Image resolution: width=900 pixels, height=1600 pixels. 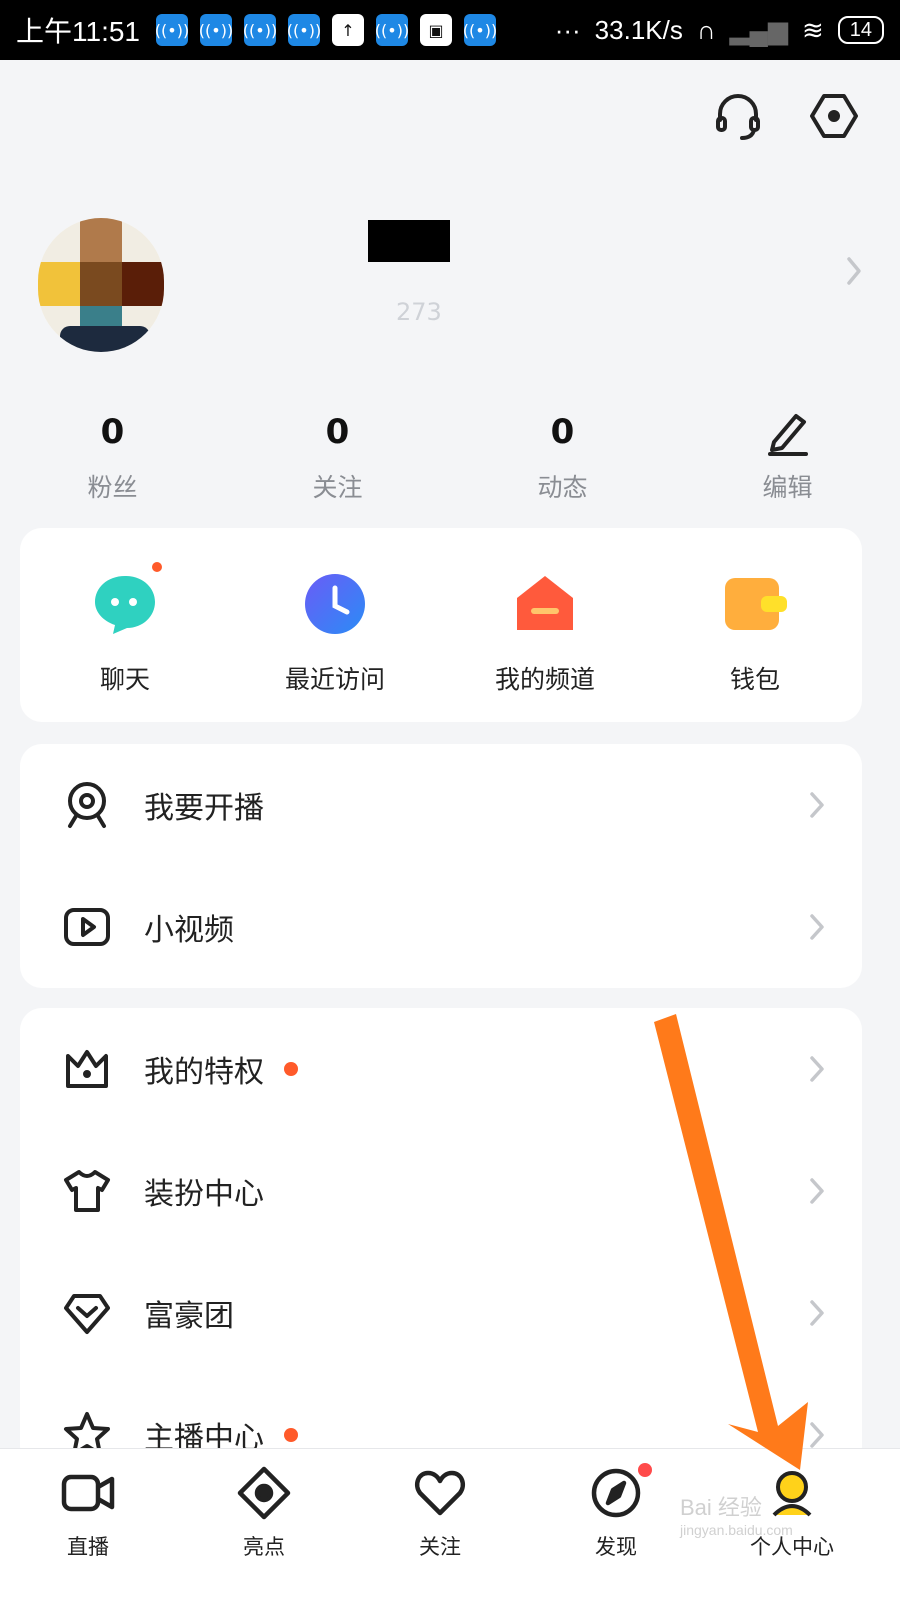 I want to click on nav-label: 关注, so click(x=440, y=1547).